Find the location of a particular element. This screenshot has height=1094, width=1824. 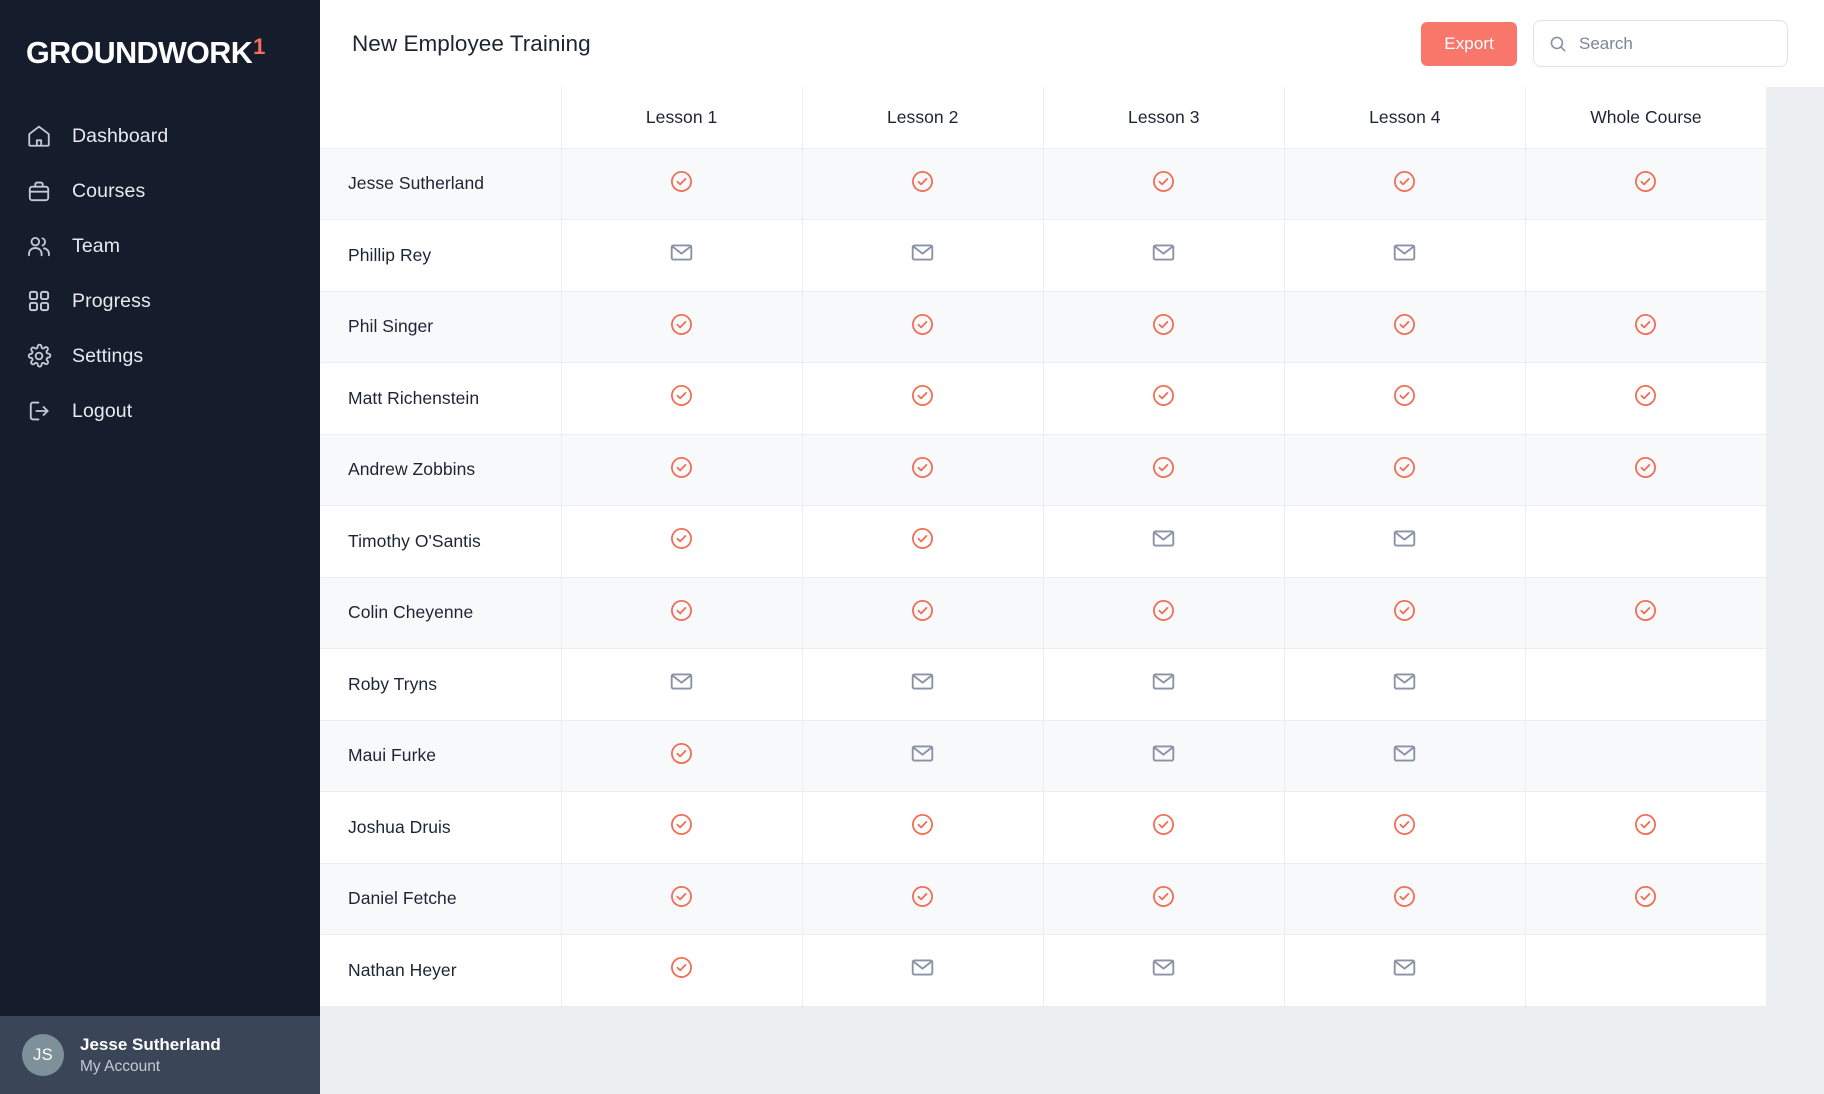

brand-logo: GROUNDWORK 1 is located at coordinates (160, 47).